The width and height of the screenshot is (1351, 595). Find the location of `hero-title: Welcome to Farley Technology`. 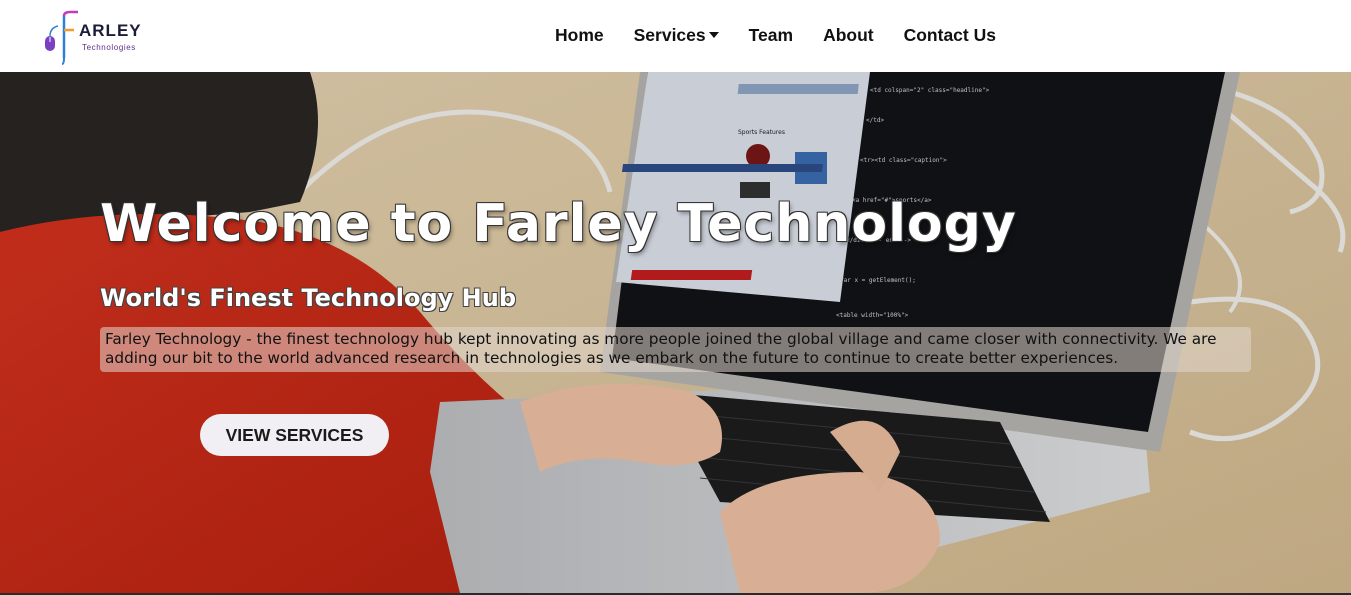

hero-title: Welcome to Farley Technology is located at coordinates (558, 224).